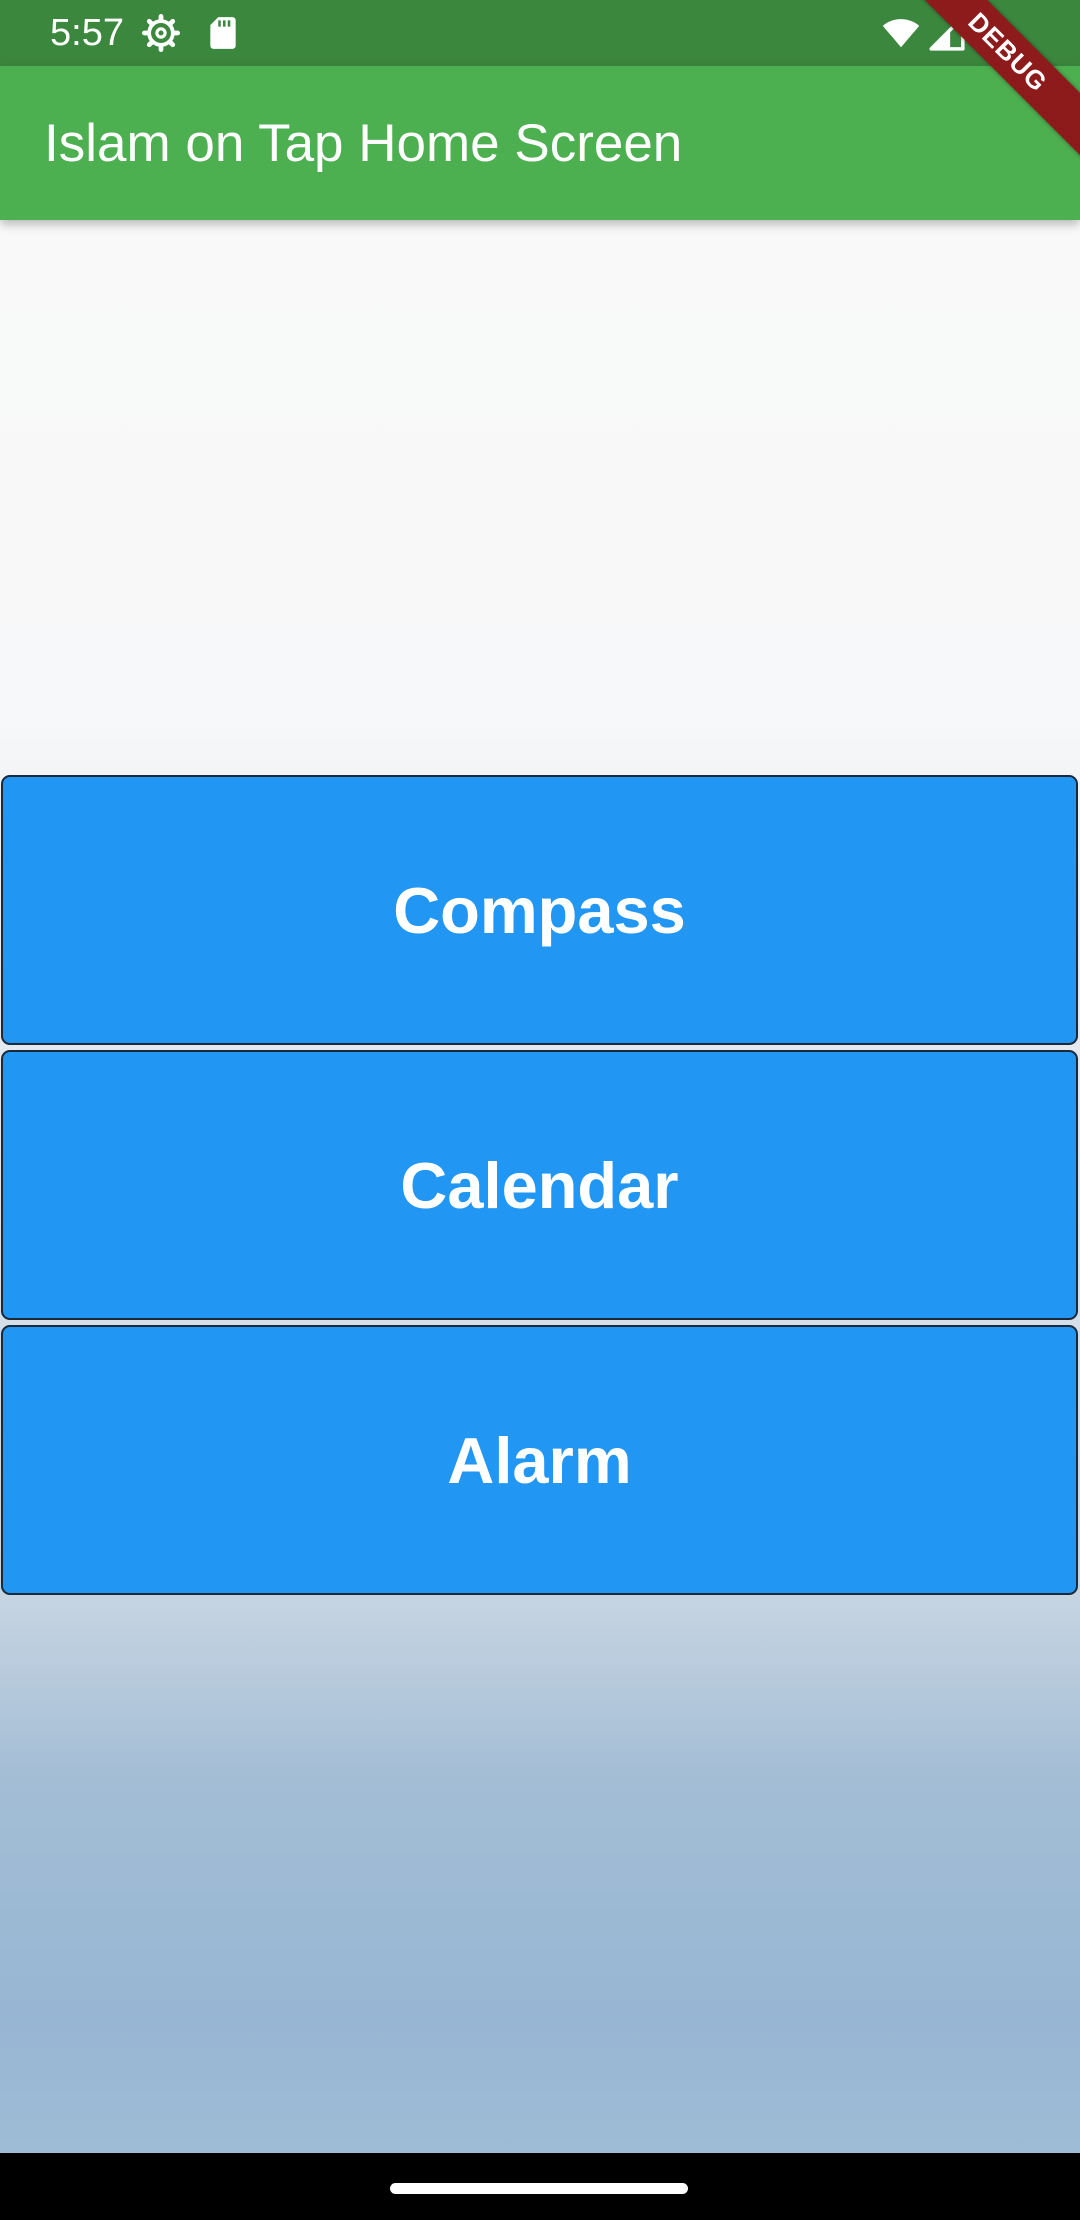 The height and width of the screenshot is (2220, 1080). I want to click on sd-card-icon, so click(223, 33).